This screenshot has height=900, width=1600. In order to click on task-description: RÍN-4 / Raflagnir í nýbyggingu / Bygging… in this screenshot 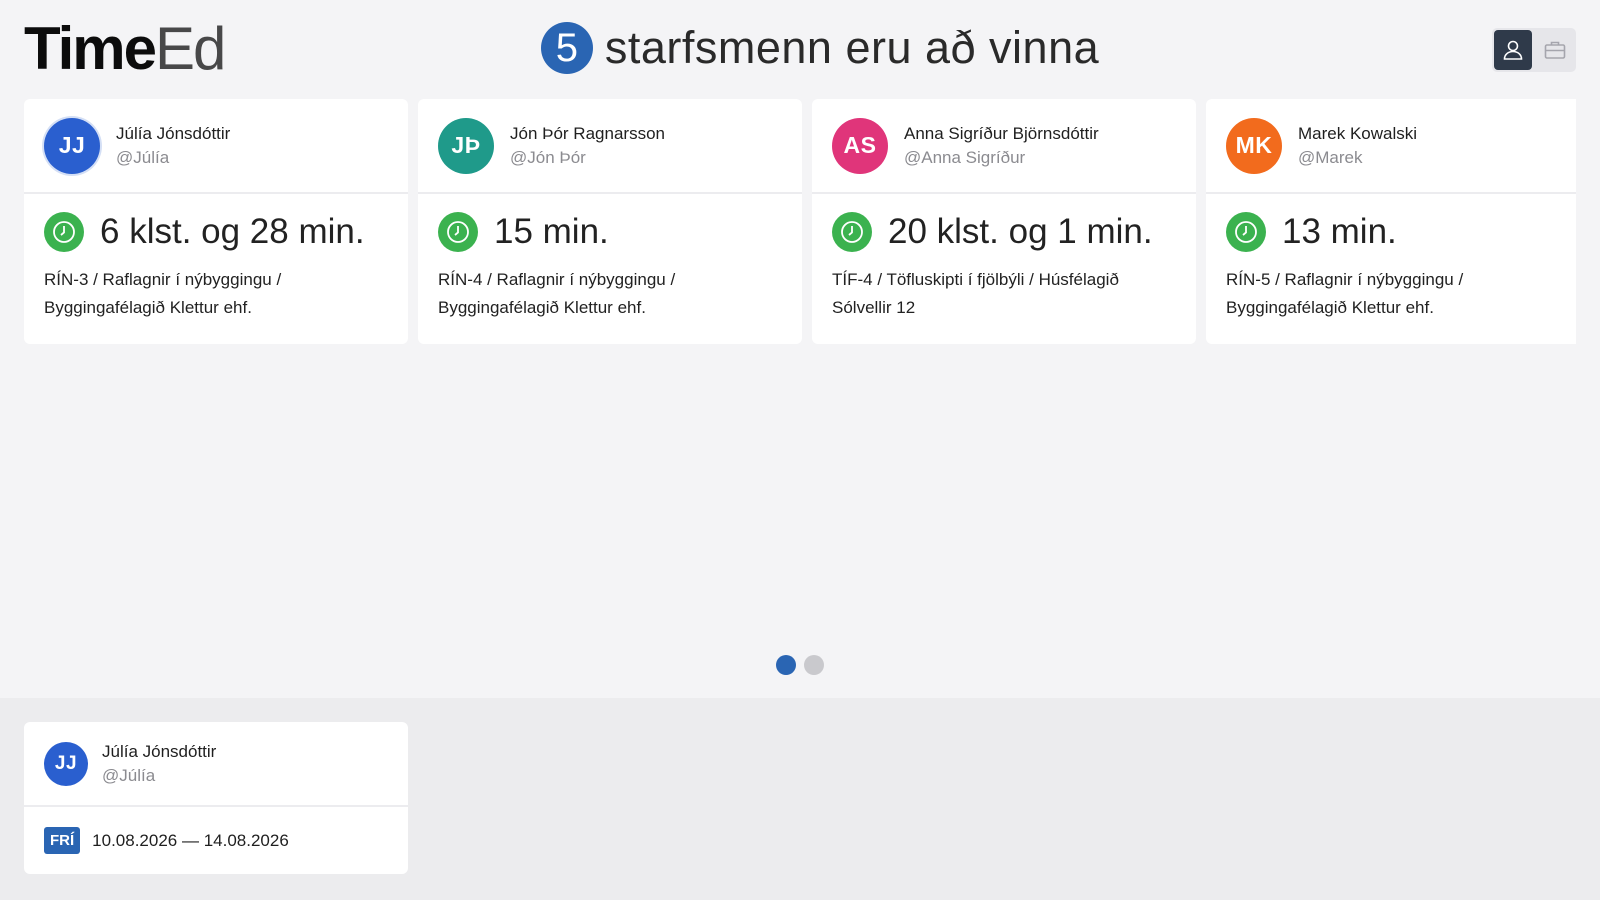, I will do `click(610, 294)`.